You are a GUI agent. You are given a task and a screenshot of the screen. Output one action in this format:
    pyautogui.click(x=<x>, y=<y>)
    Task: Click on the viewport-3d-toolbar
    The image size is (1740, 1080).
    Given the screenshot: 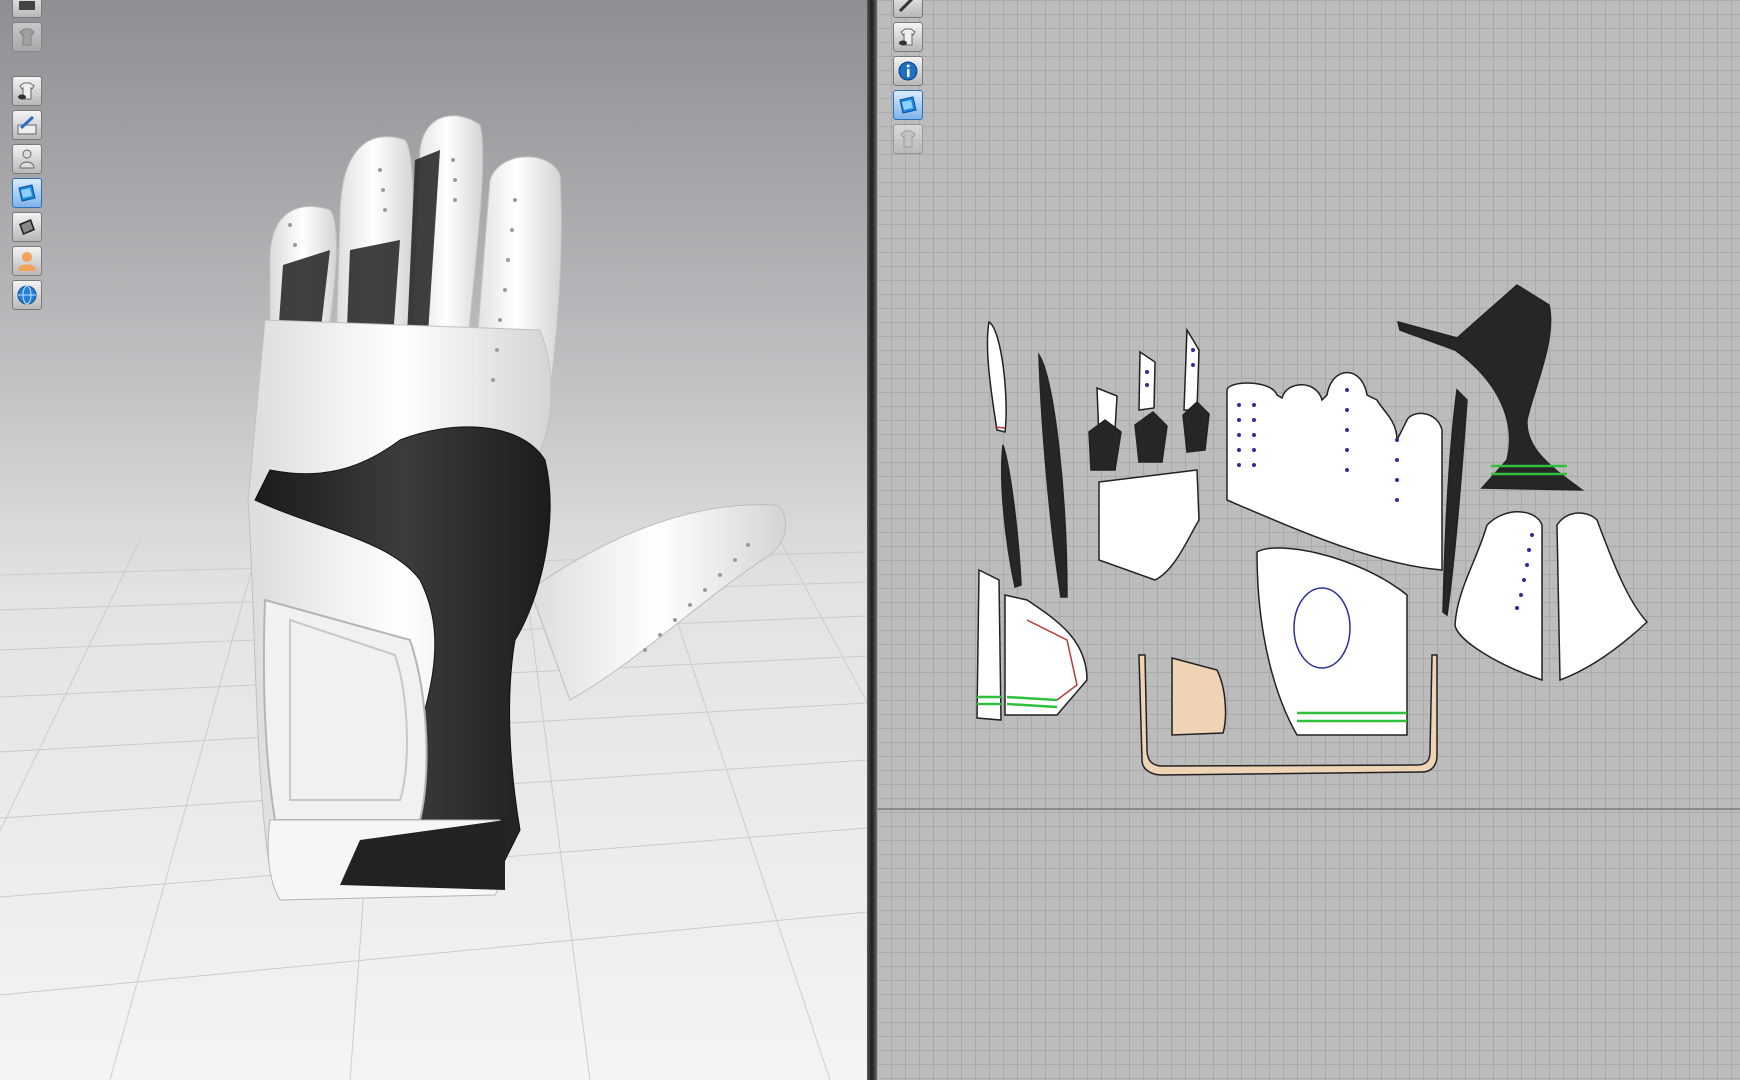 What is the action you would take?
    pyautogui.click(x=27, y=155)
    